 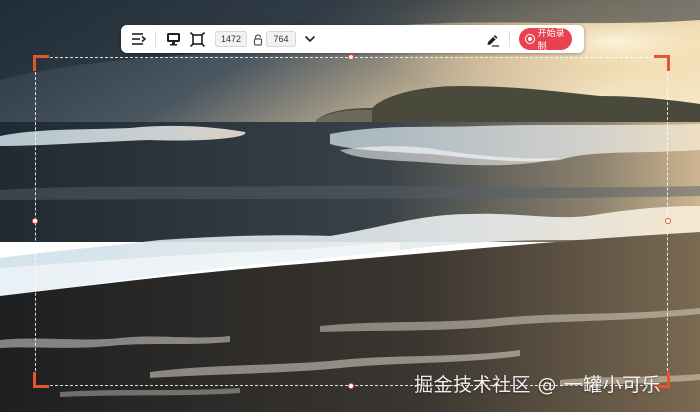 What do you see at coordinates (351, 57) in the screenshot?
I see `edge-handle-top` at bounding box center [351, 57].